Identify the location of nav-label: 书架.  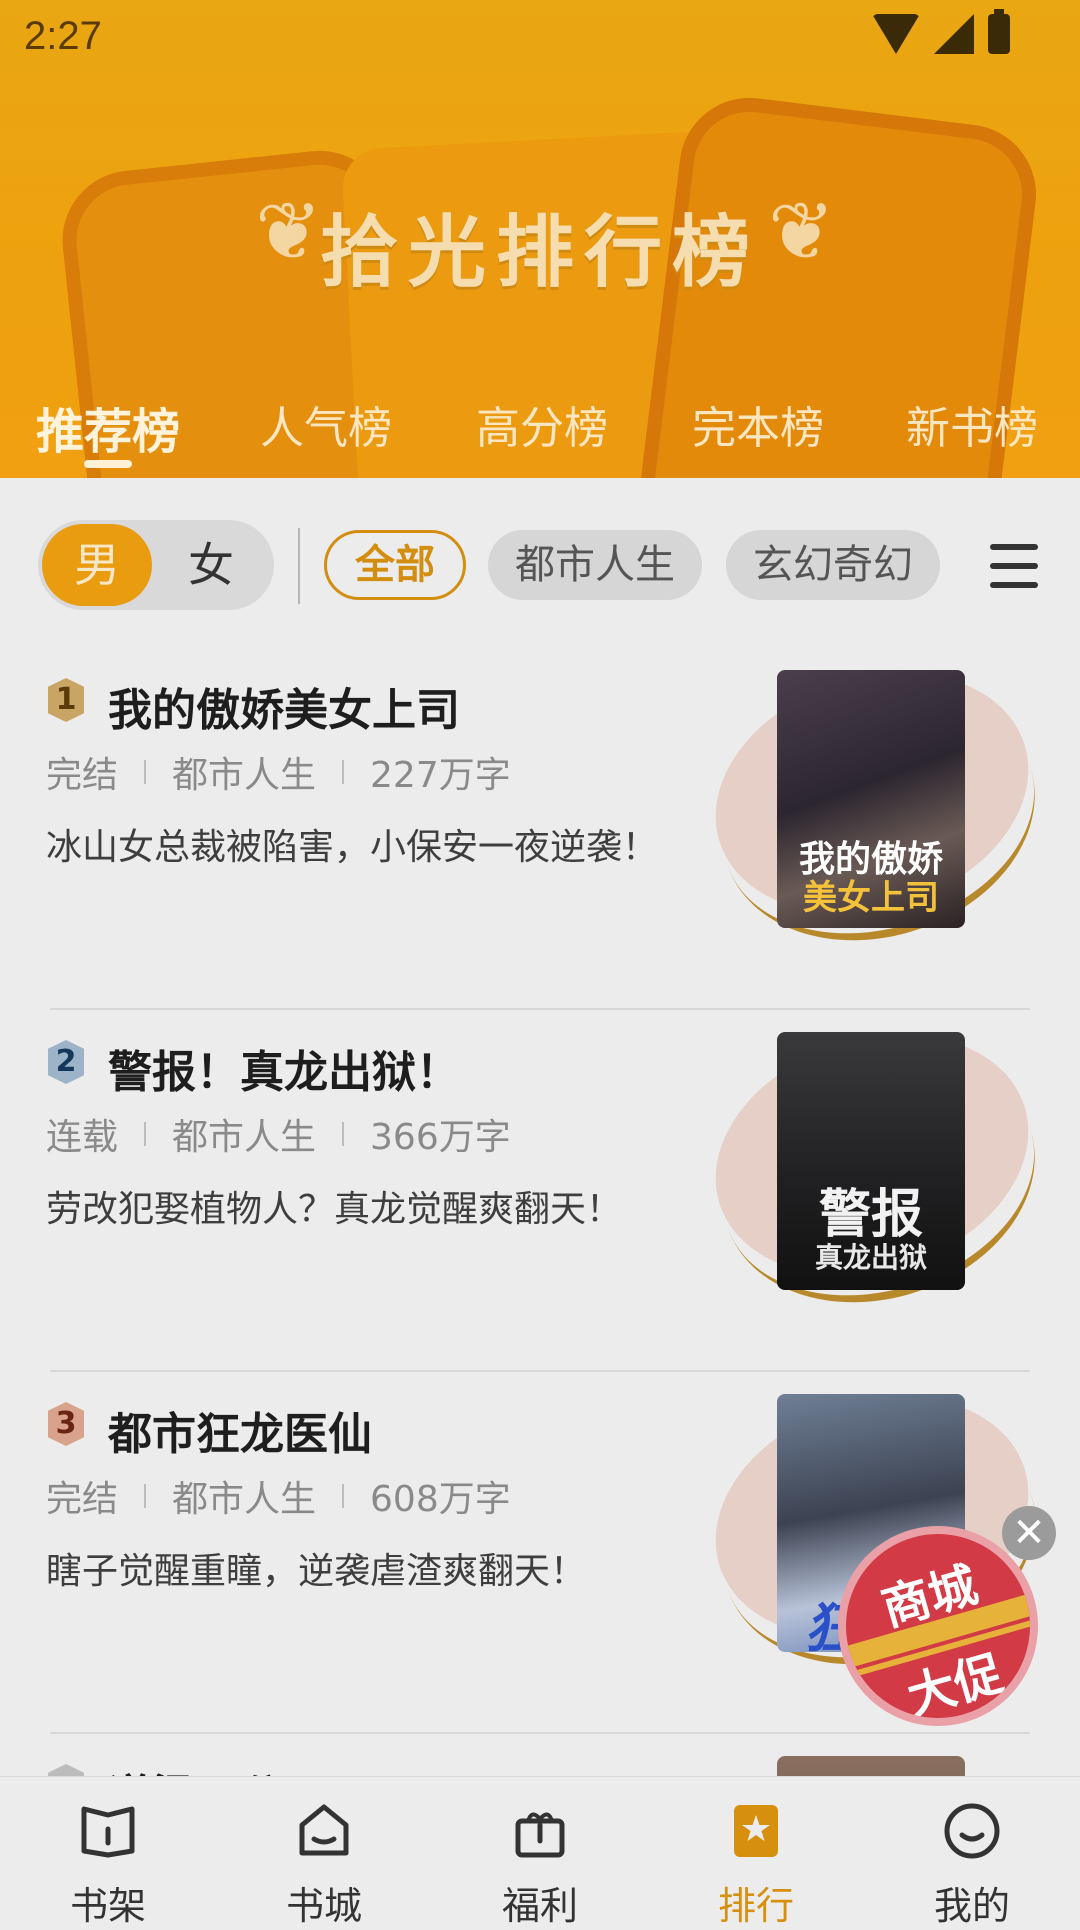
(107, 1906).